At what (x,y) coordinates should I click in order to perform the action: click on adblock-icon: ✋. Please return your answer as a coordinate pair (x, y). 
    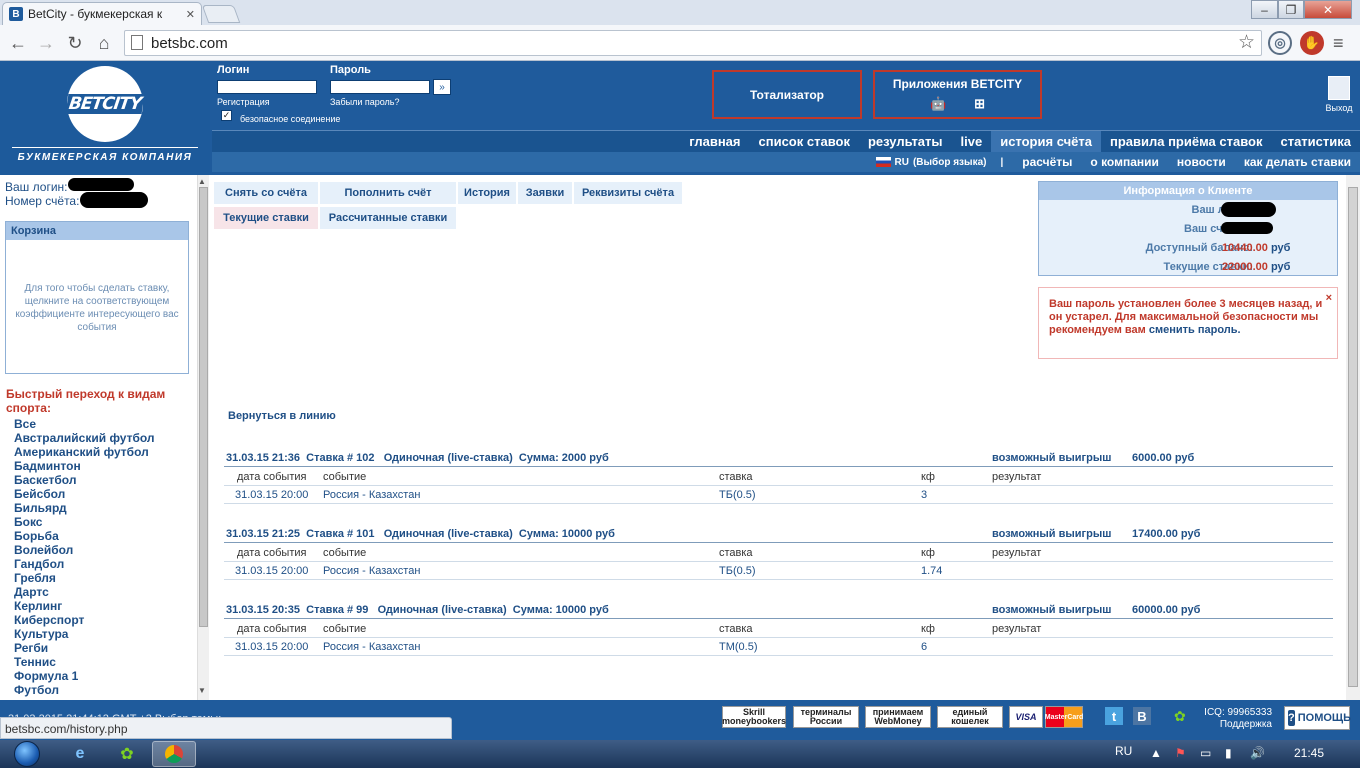
    Looking at the image, I should click on (1312, 43).